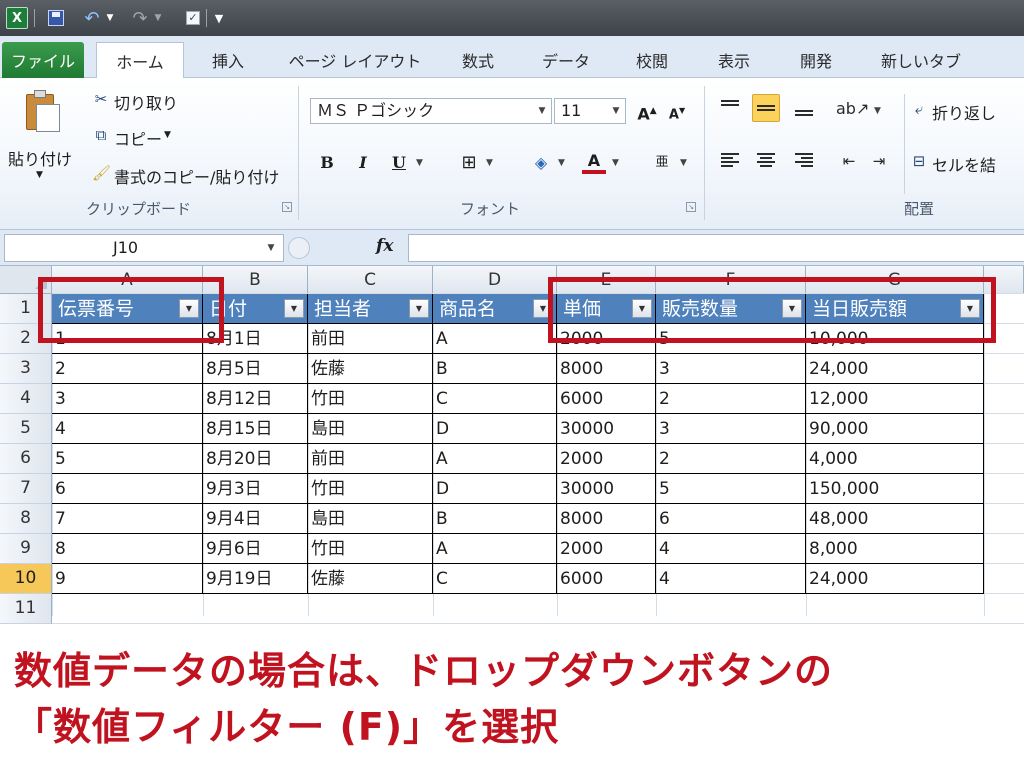 Image resolution: width=1024 pixels, height=767 pixels. What do you see at coordinates (964, 164) in the screenshot?
I see `merge-cells-button: セルを結` at bounding box center [964, 164].